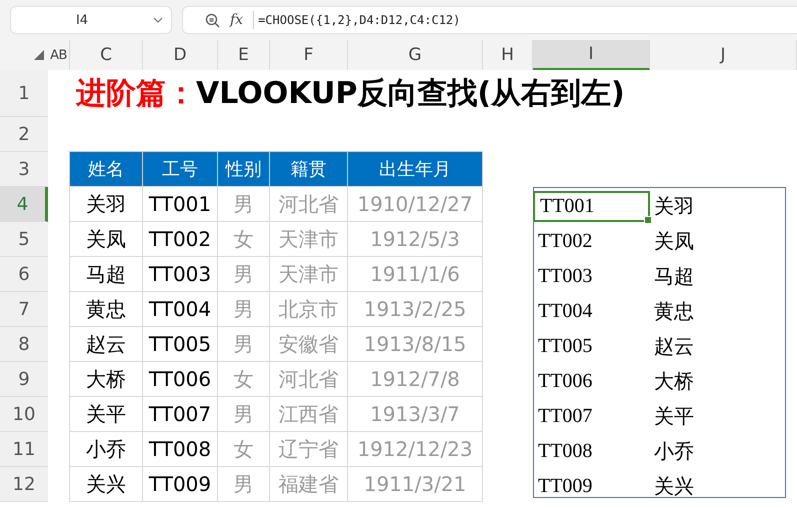 The image size is (797, 508). What do you see at coordinates (24, 134) in the screenshot?
I see `row-header: 2` at bounding box center [24, 134].